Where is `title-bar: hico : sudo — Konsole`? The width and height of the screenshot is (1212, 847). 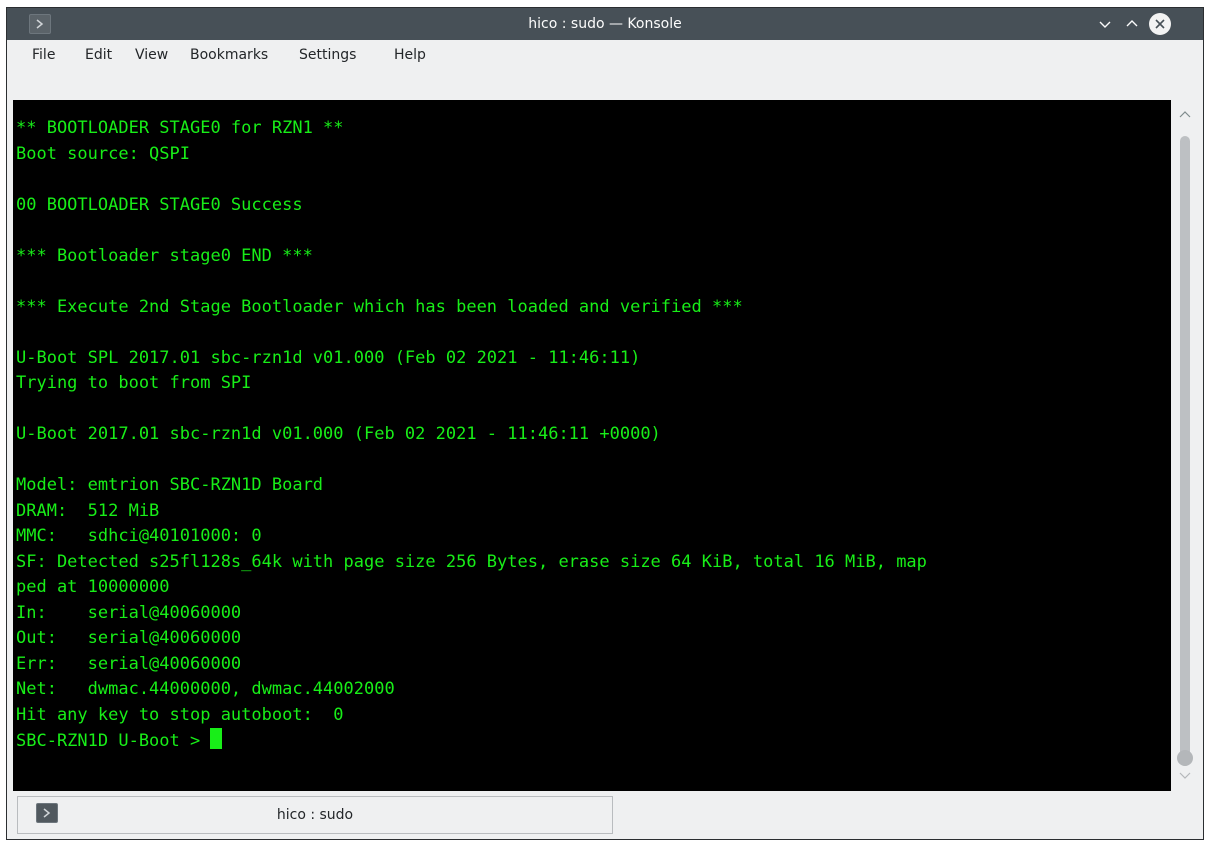 title-bar: hico : sudo — Konsole is located at coordinates (605, 24).